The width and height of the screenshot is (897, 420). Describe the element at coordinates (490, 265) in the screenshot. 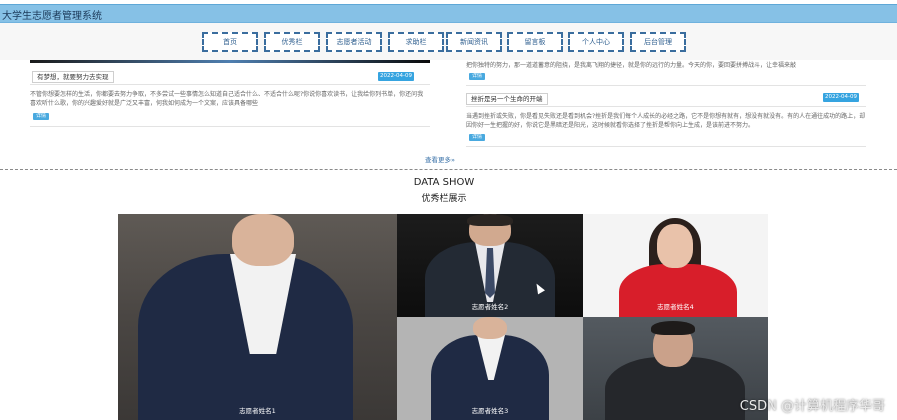

I see `gallery-tile-2: 志愿者姓名2` at that location.